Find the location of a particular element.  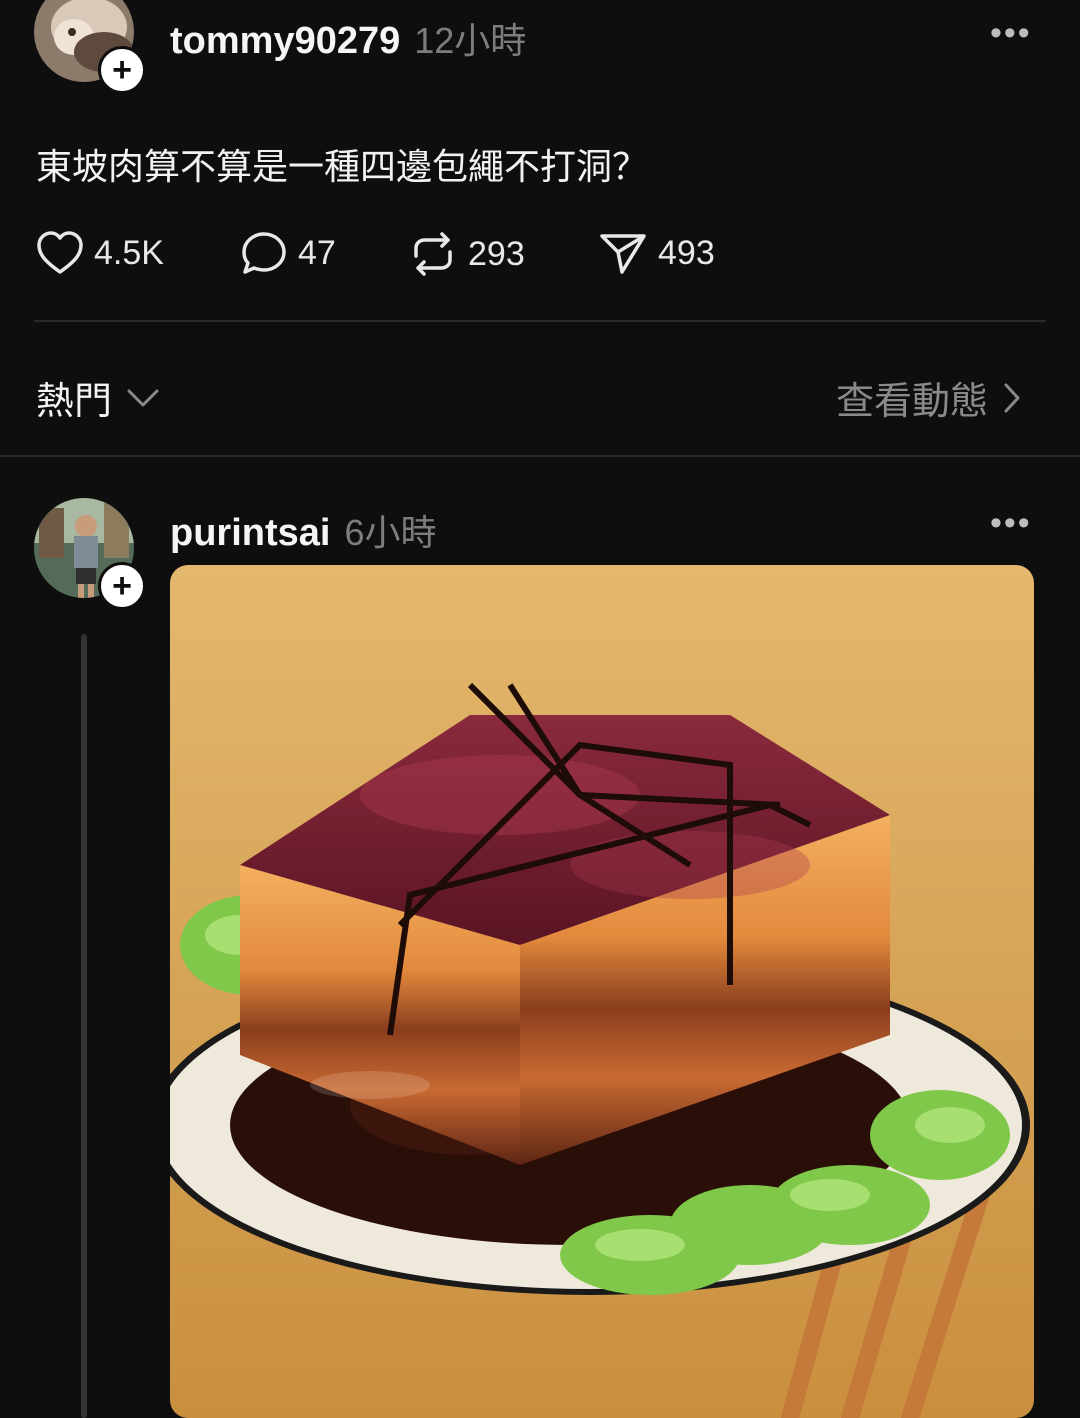

like-count: 4.5K is located at coordinates (129, 252).